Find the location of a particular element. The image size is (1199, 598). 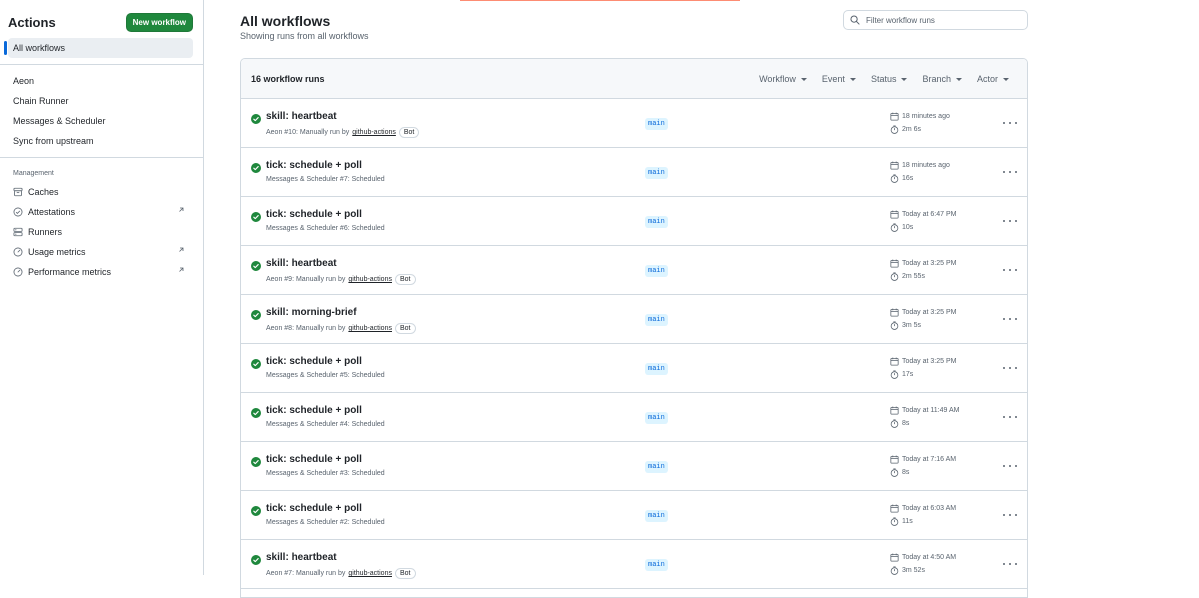

sidebar-item-workflow: Sync from upstream is located at coordinates (100, 141).